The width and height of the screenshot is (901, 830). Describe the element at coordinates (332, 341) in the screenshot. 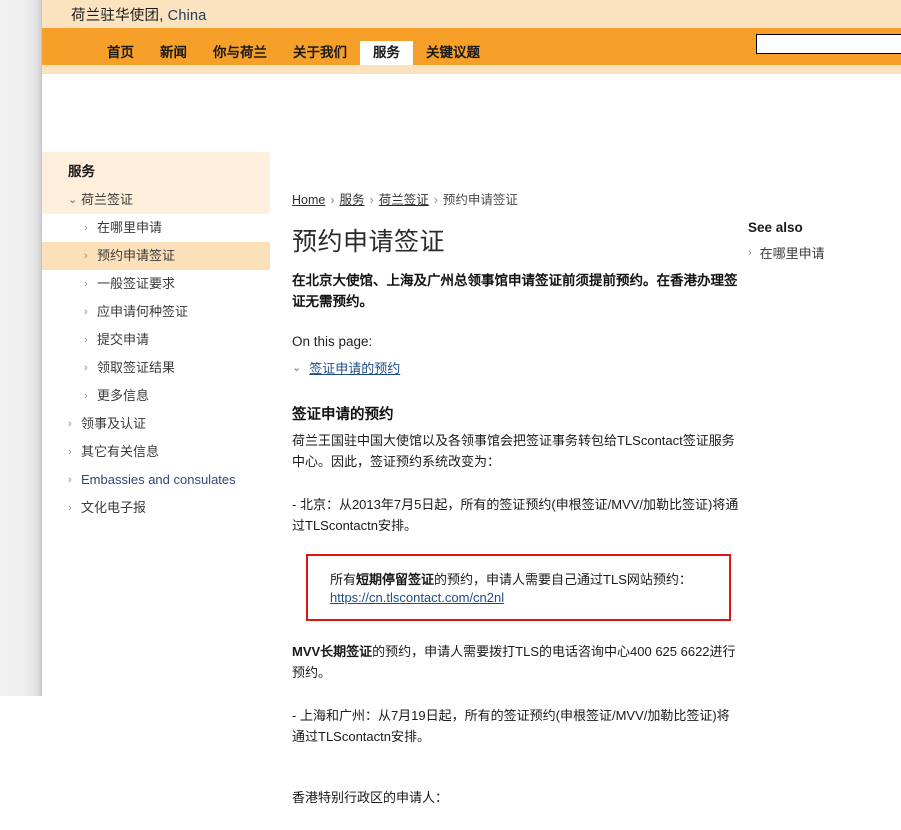

I see `on-this-page-label: On this page:` at that location.